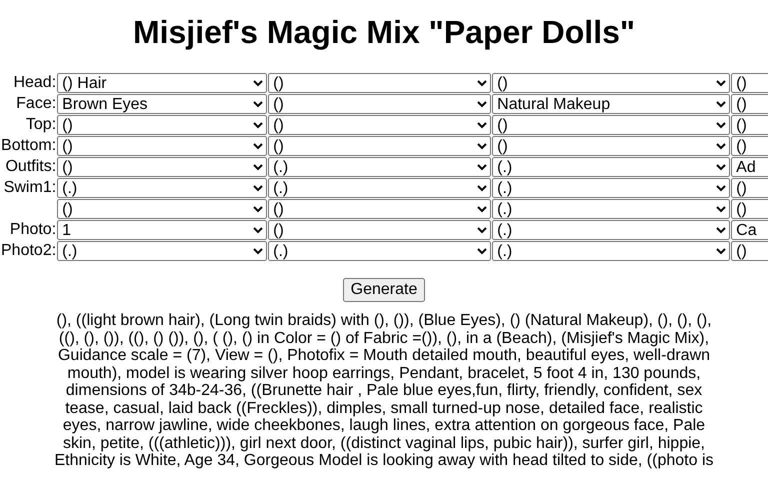 The image size is (768, 480). Describe the element at coordinates (28, 145) in the screenshot. I see `field-label: Bottom:` at that location.